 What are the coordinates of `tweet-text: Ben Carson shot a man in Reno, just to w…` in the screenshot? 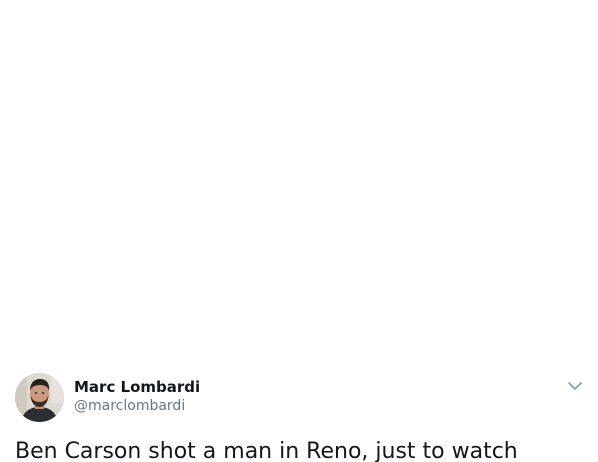 It's located at (266, 450).